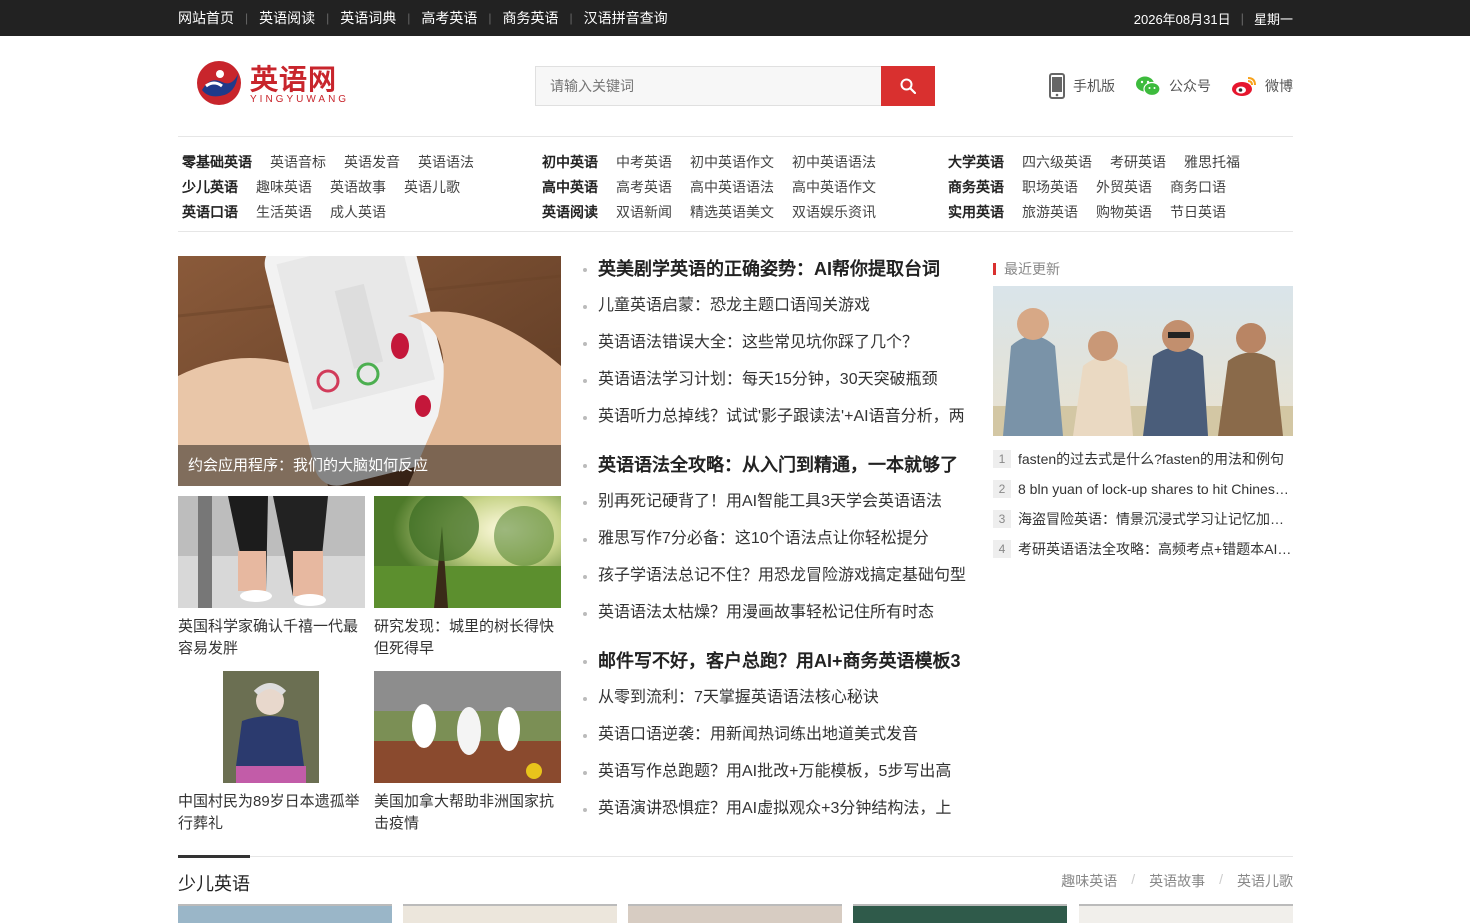  I want to click on article-link: 雅思写作7分必备：这10个语法点让你轻松提分, so click(775, 544).